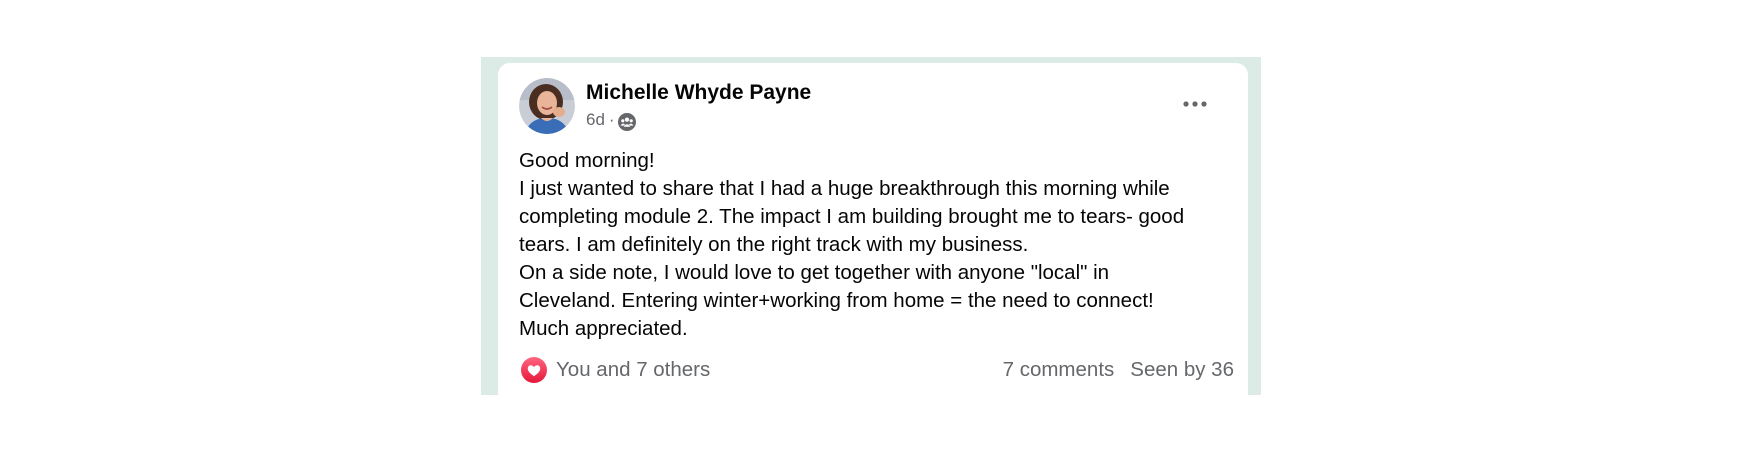  Describe the element at coordinates (626, 122) in the screenshot. I see `group-icon` at that location.